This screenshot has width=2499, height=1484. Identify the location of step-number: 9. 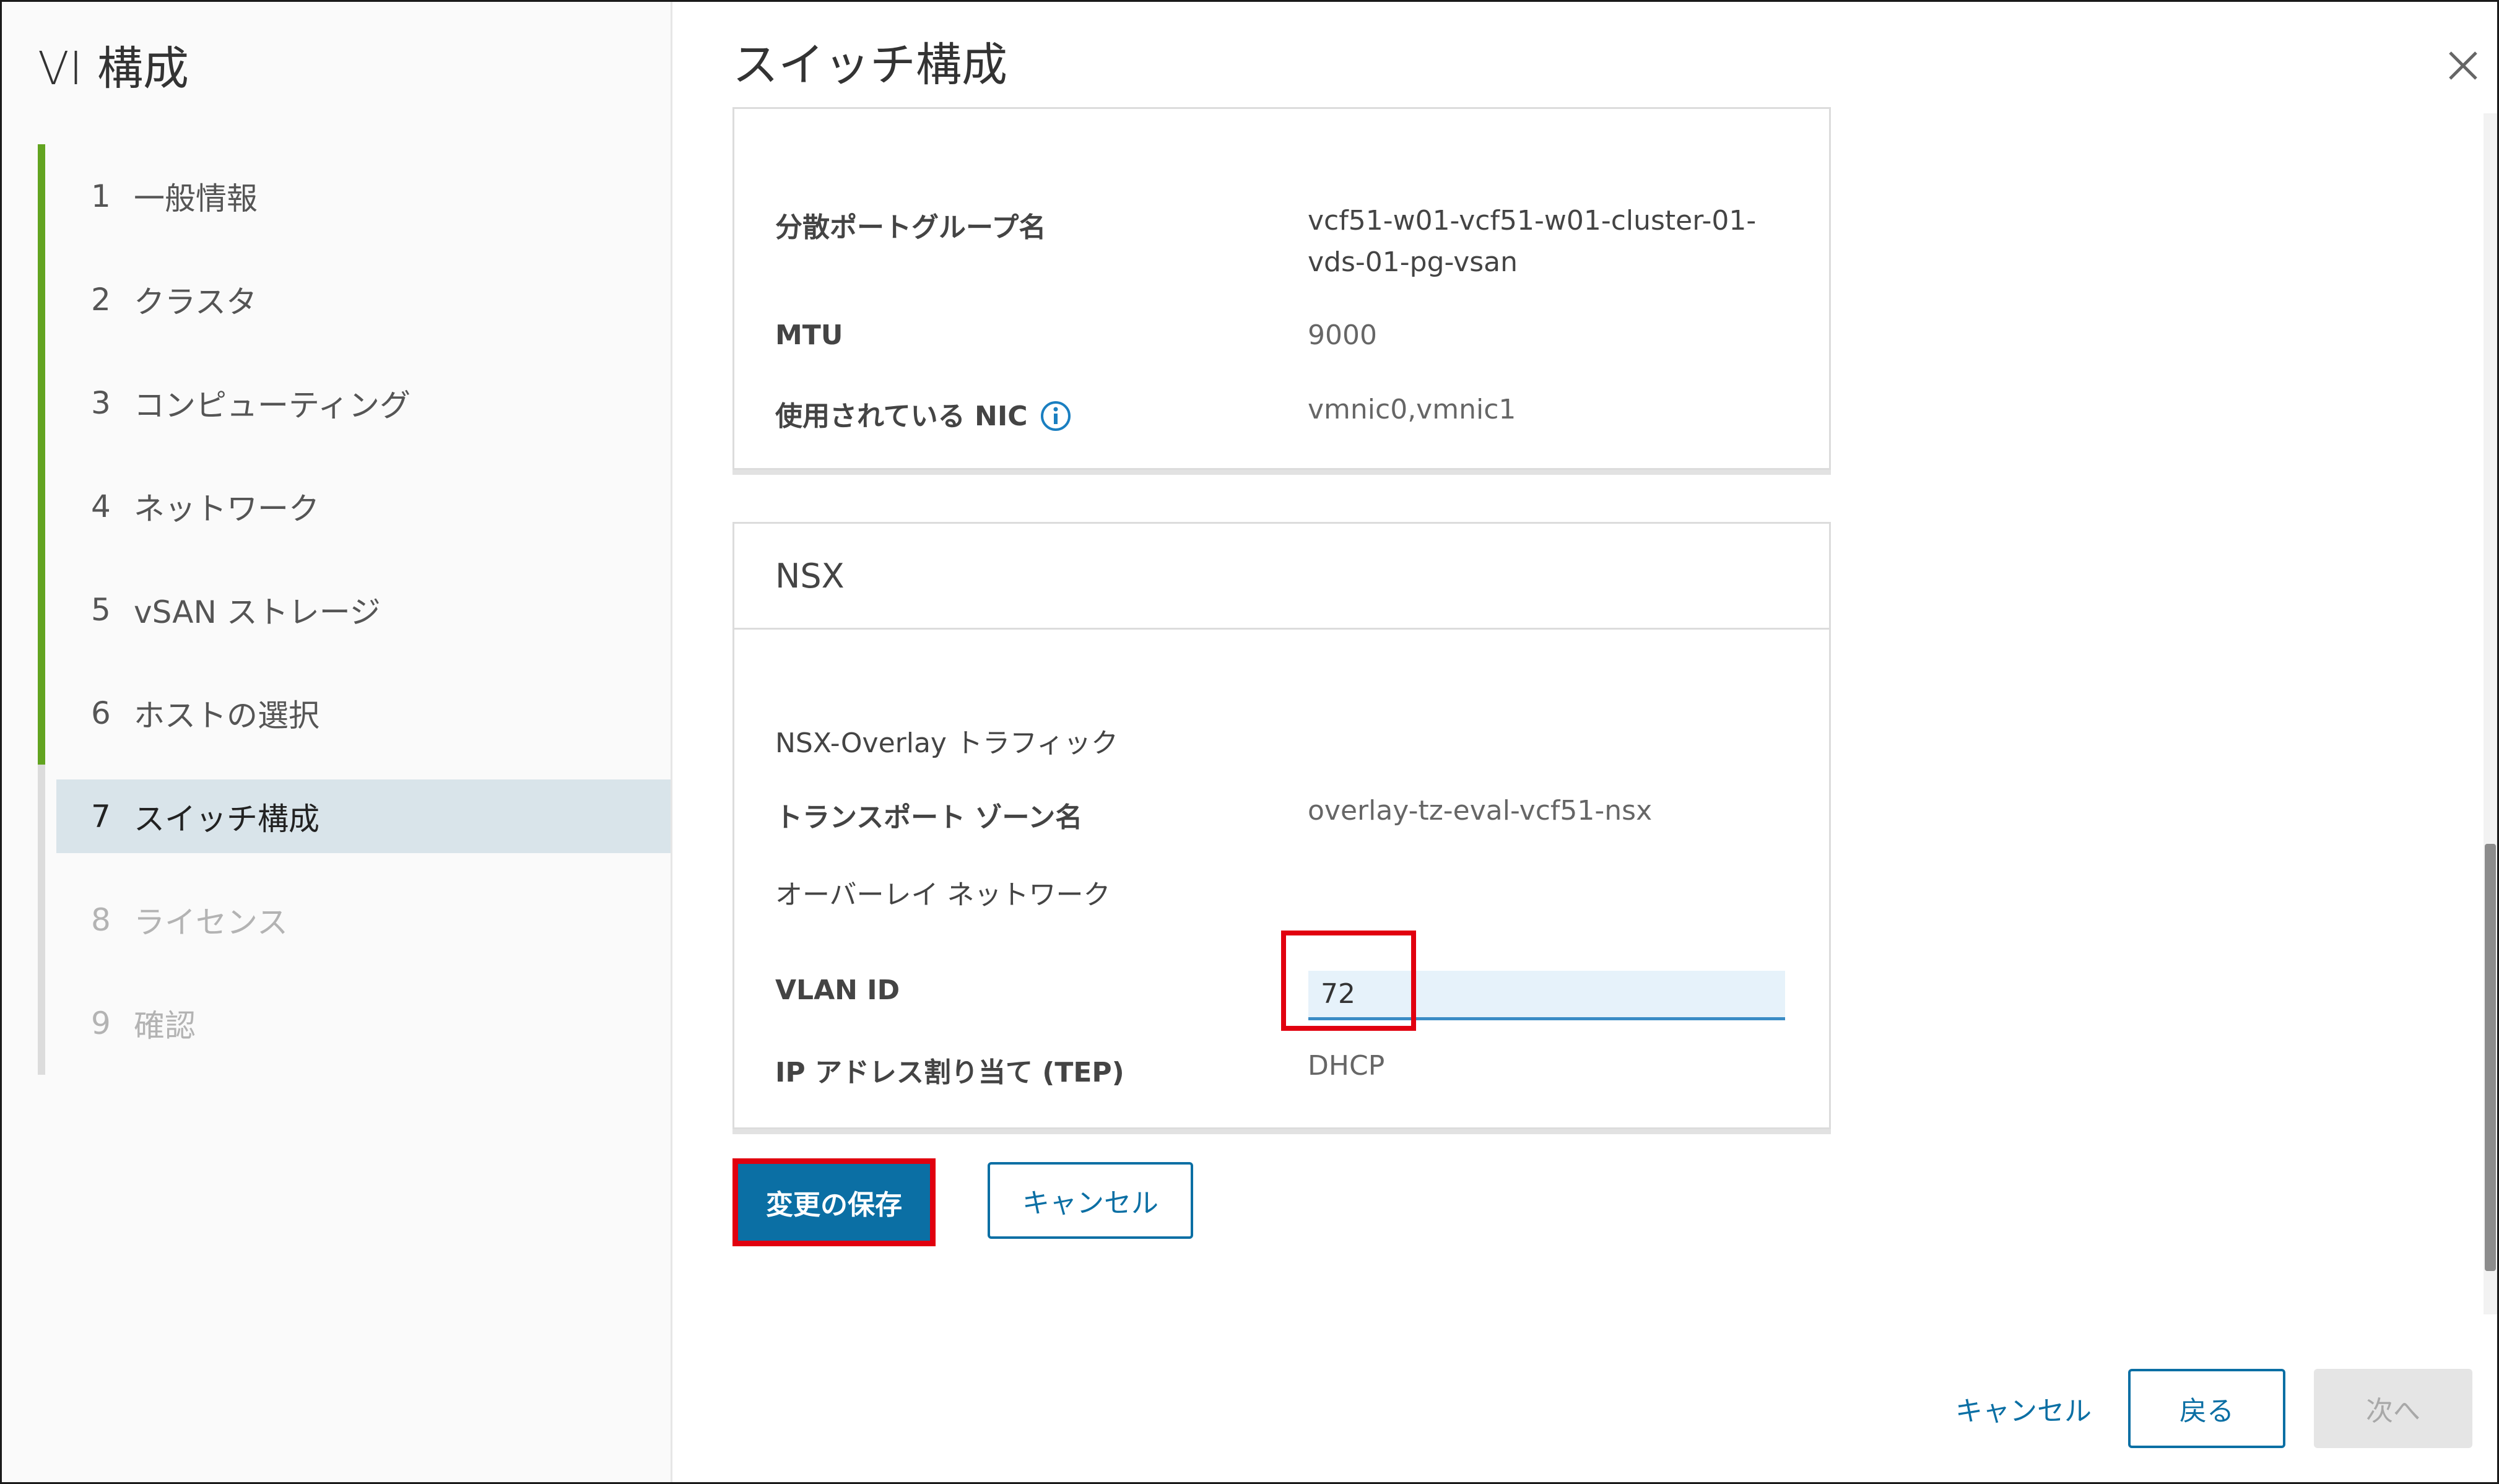
(101, 1023).